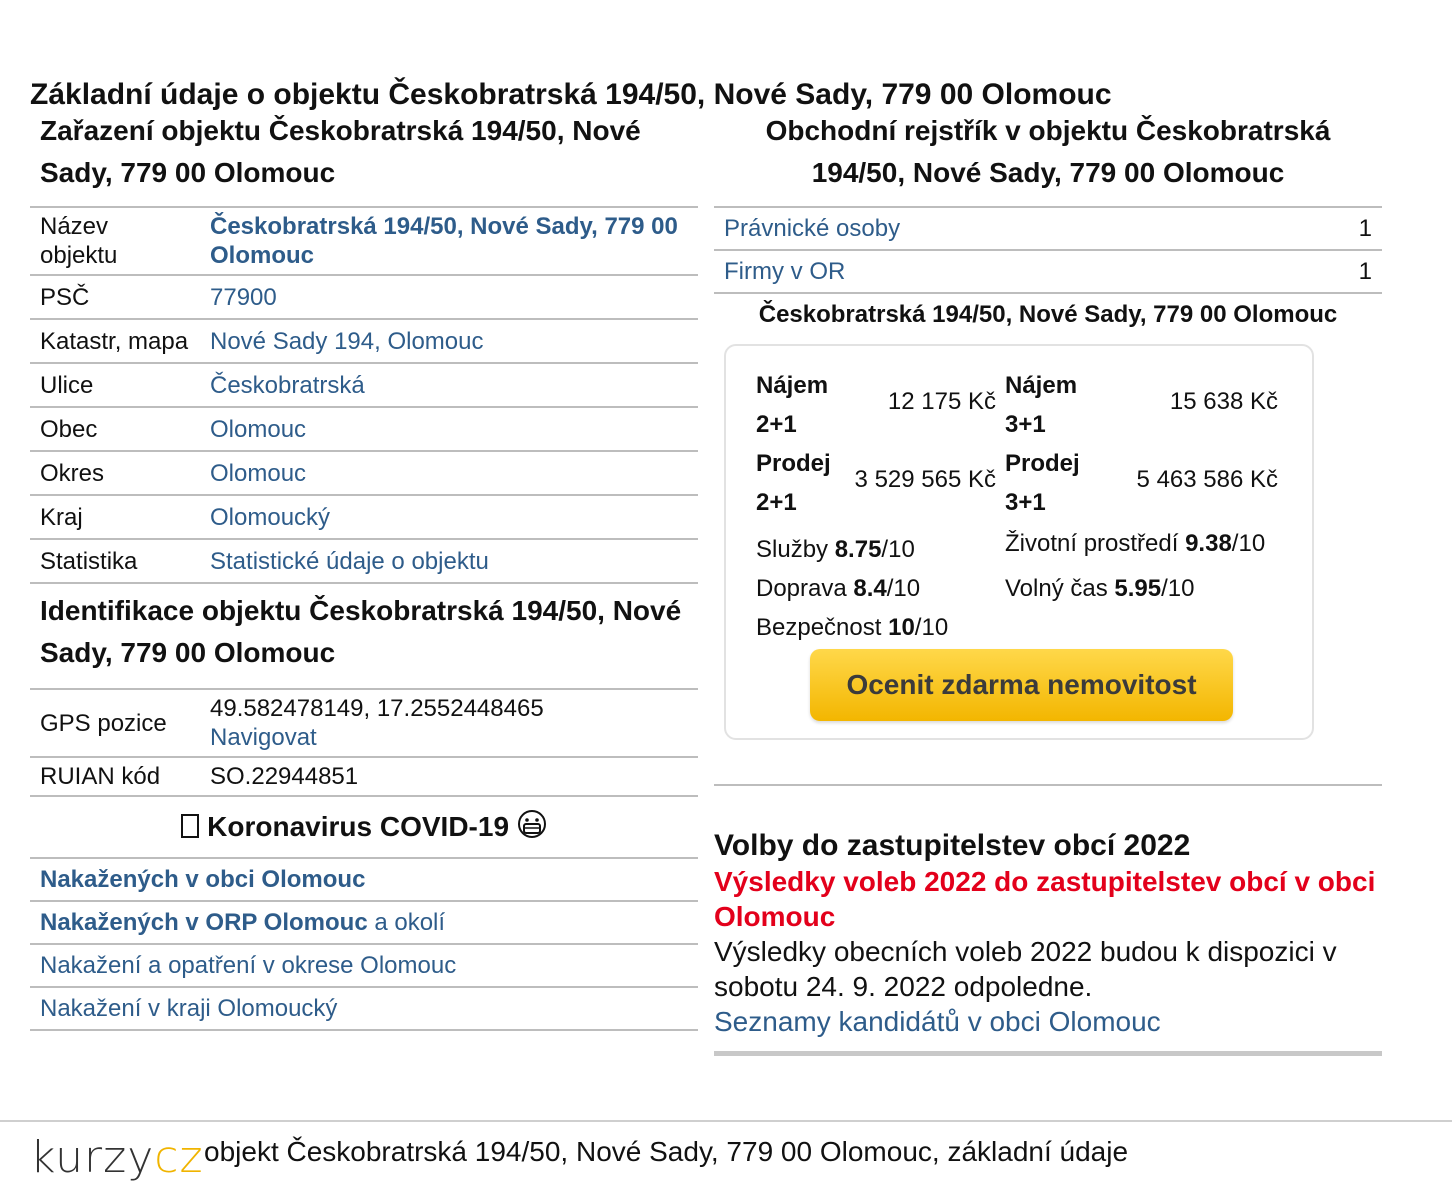 Image resolution: width=1452 pixels, height=1200 pixels. I want to click on covid-orp-link: Nakažených v ORP Olomouc, so click(204, 922).